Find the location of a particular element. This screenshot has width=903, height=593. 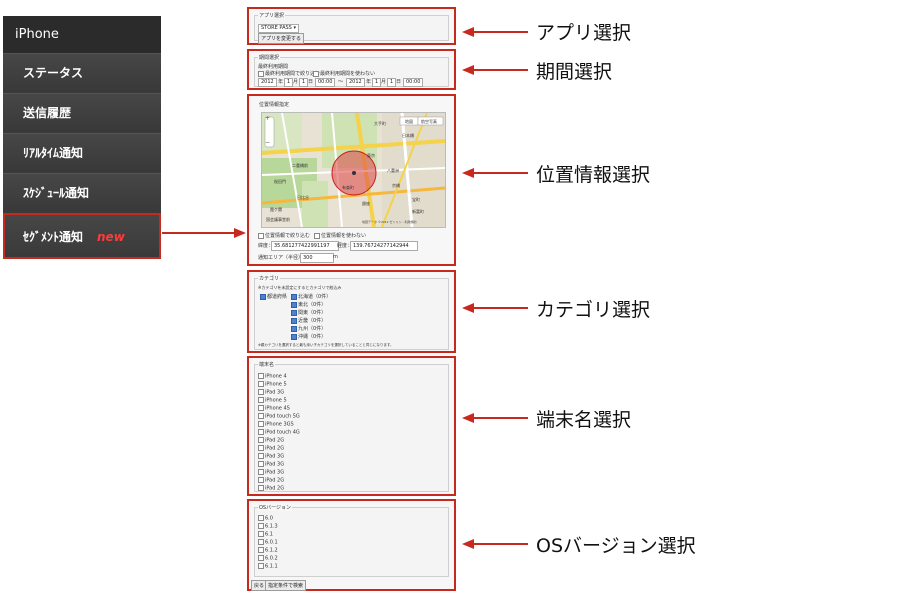

device-item: iPod touch 5G is located at coordinates (279, 416).